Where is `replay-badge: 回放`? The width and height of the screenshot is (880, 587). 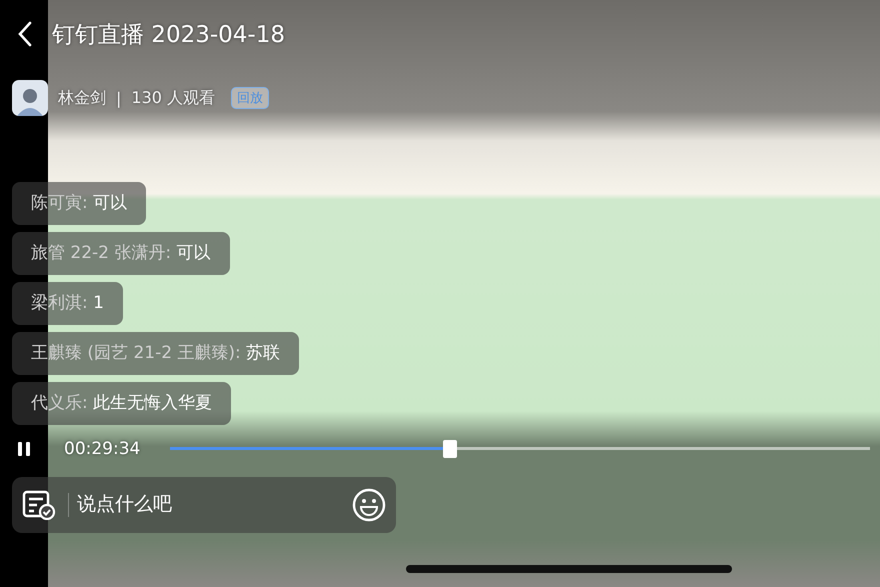 replay-badge: 回放 is located at coordinates (250, 98).